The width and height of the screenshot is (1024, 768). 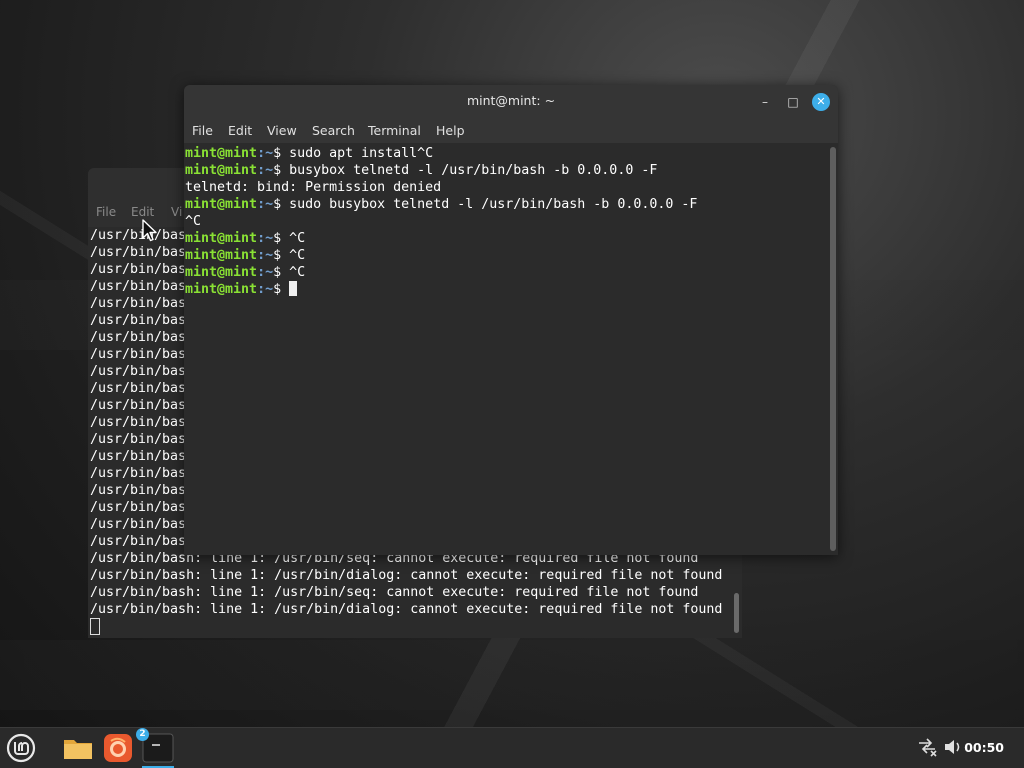 I want to click on command-text: telnetd: bind: Permission denied, so click(x=313, y=187).